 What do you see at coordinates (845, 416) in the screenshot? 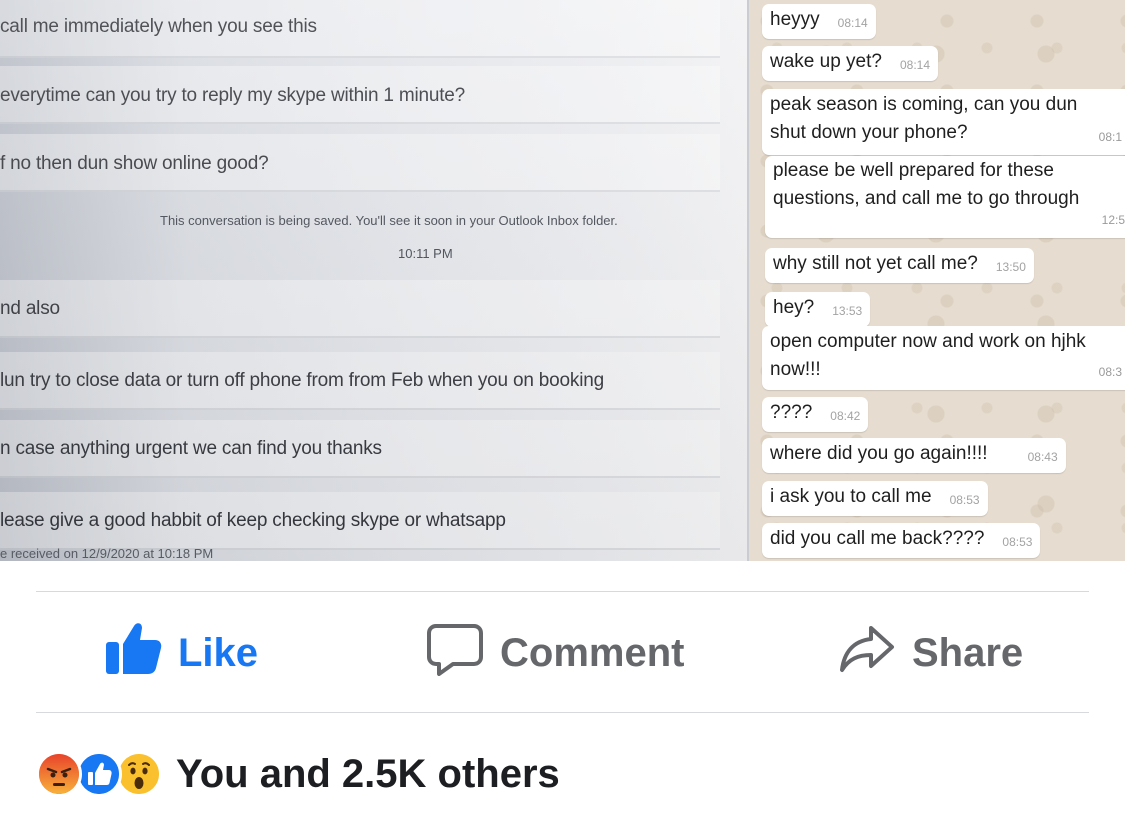
I see `bubble-time: 08:42` at bounding box center [845, 416].